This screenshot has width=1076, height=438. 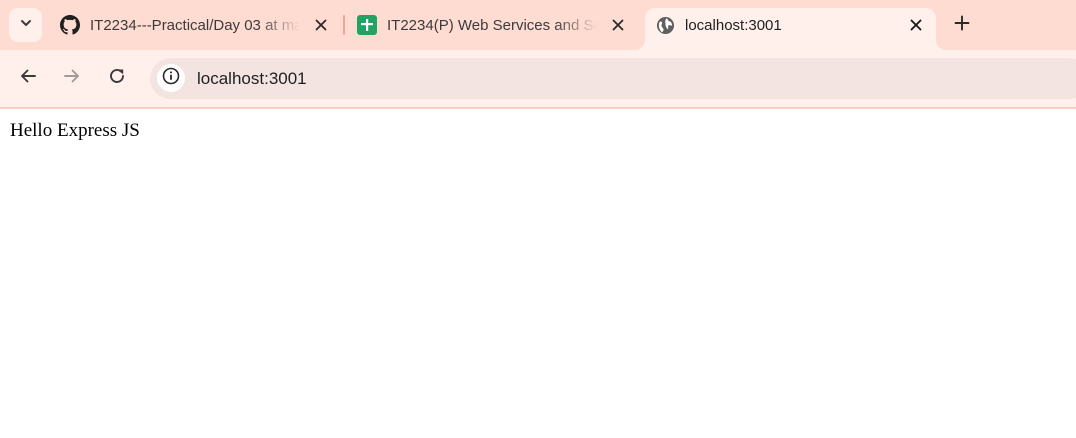 I want to click on forward-button, so click(x=72, y=78).